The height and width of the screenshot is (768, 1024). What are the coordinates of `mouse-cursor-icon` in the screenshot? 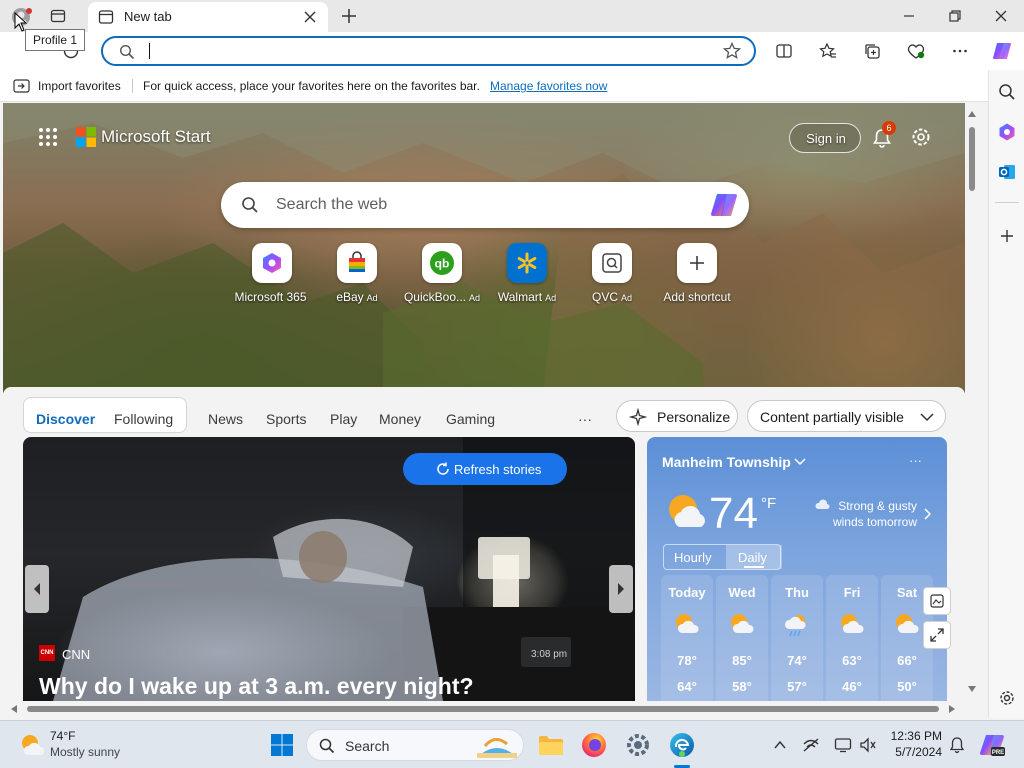 It's located at (21, 22).